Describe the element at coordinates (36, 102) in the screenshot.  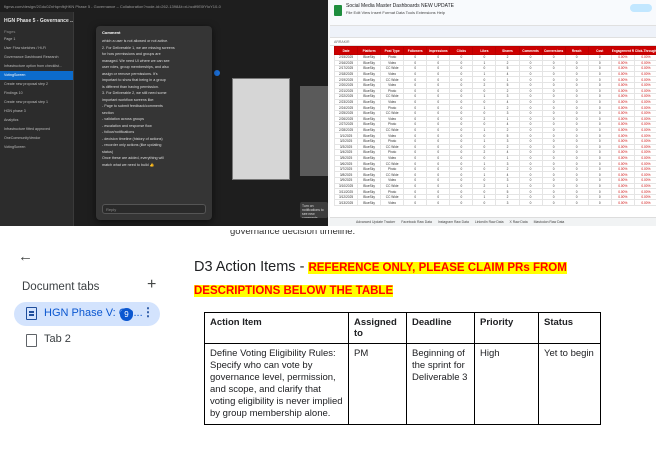
I see `layer-item: Create new proposal step 1` at that location.